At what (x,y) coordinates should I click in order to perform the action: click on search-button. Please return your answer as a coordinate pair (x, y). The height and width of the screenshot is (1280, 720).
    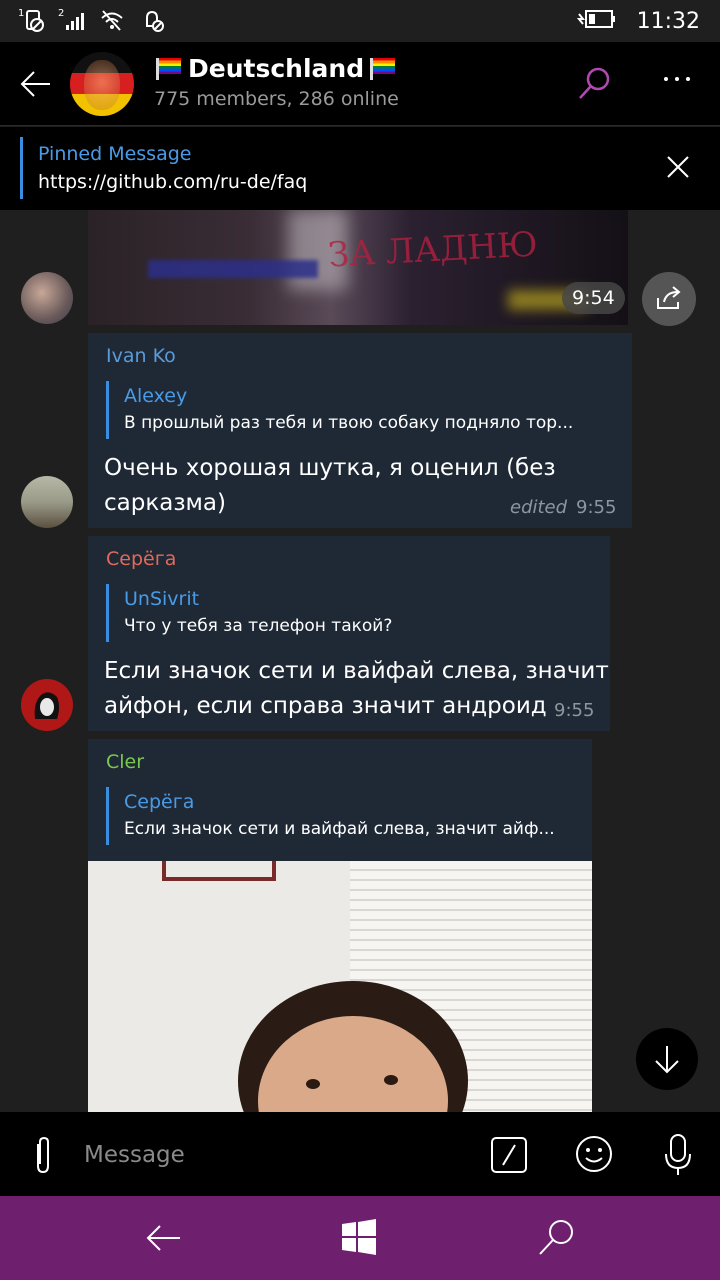
    Looking at the image, I should click on (594, 84).